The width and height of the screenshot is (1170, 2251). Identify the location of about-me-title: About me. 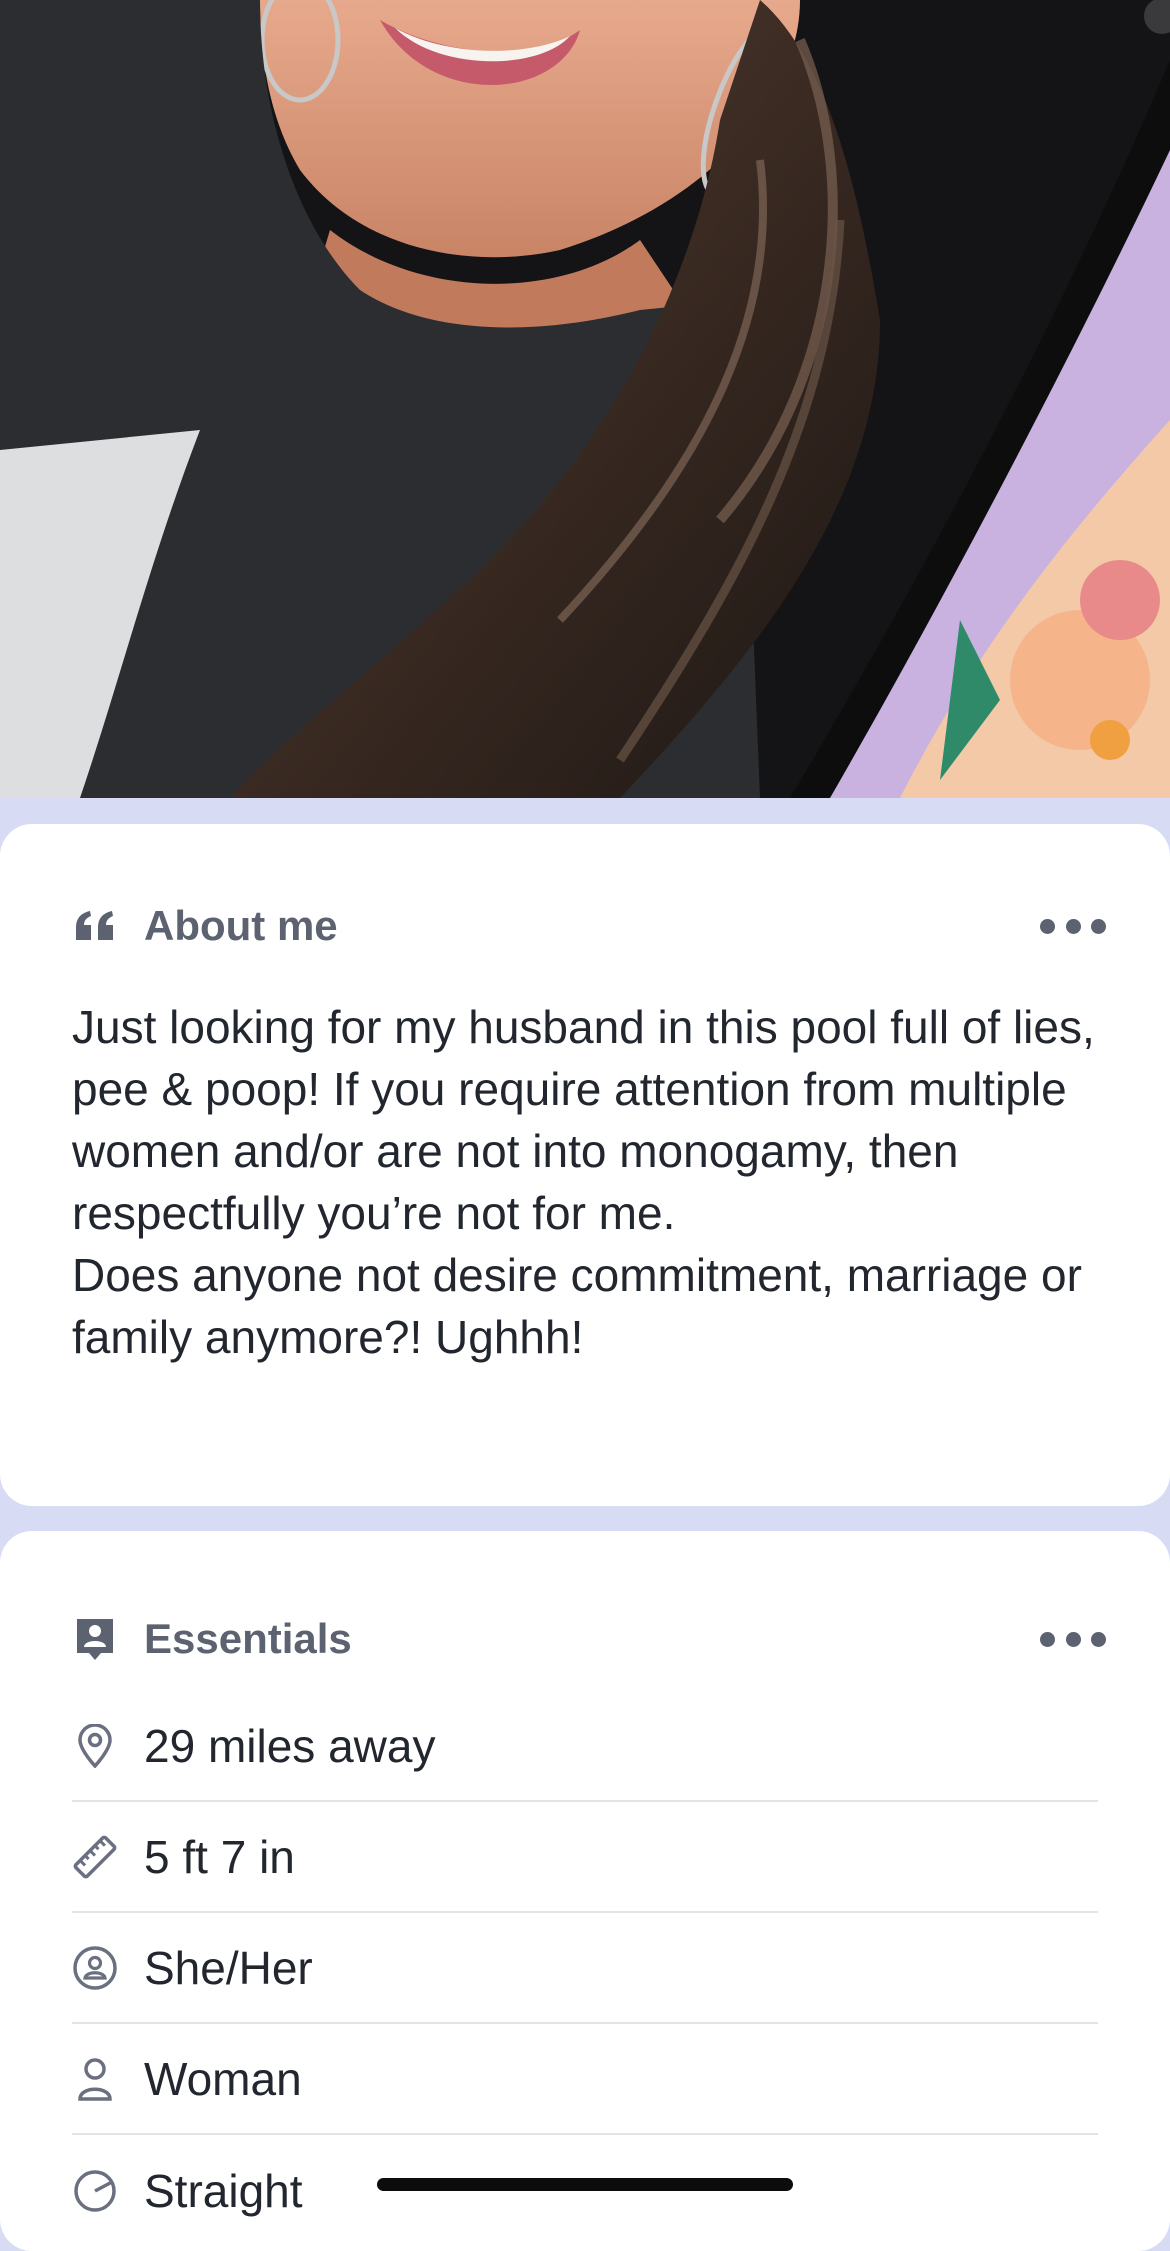
(241, 925).